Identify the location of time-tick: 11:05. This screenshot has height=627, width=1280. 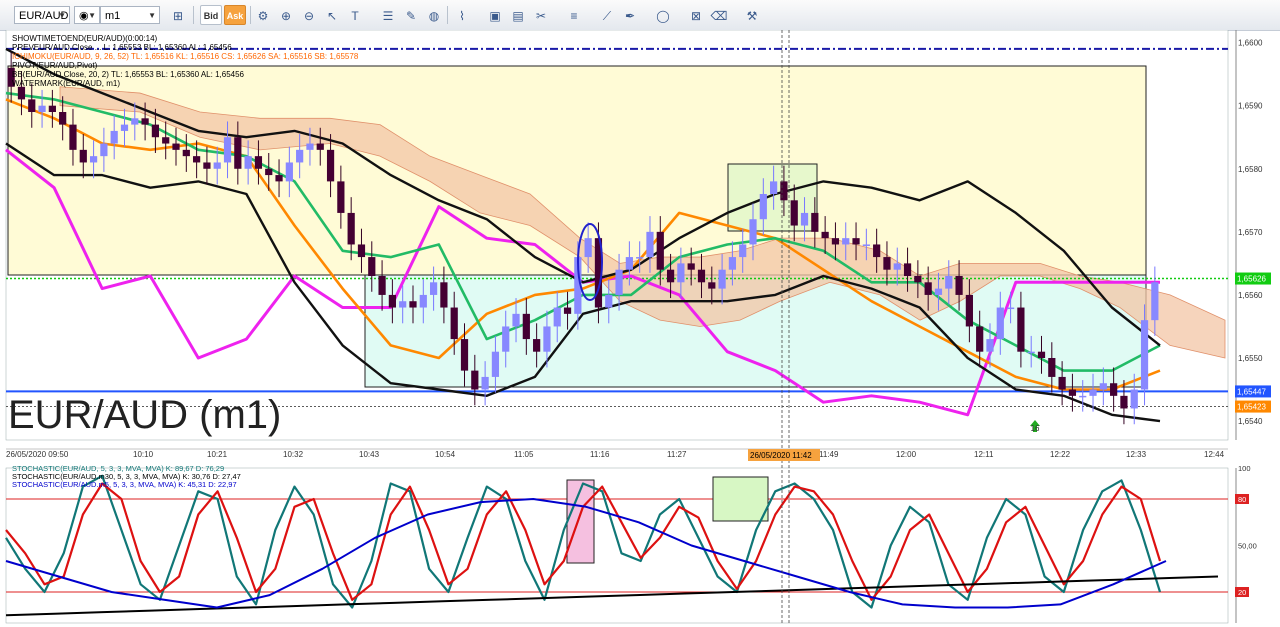
(524, 454).